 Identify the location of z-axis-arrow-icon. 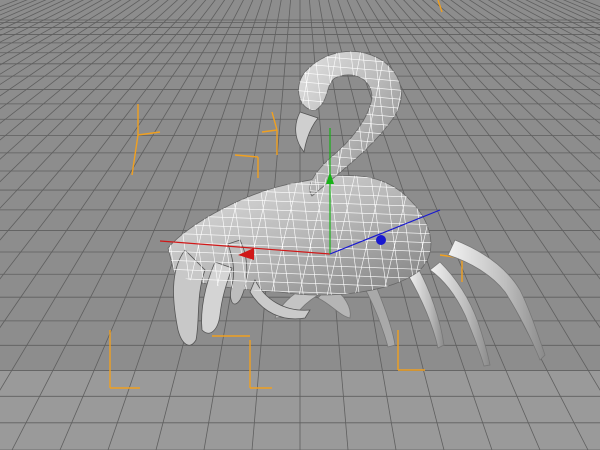
(381, 240).